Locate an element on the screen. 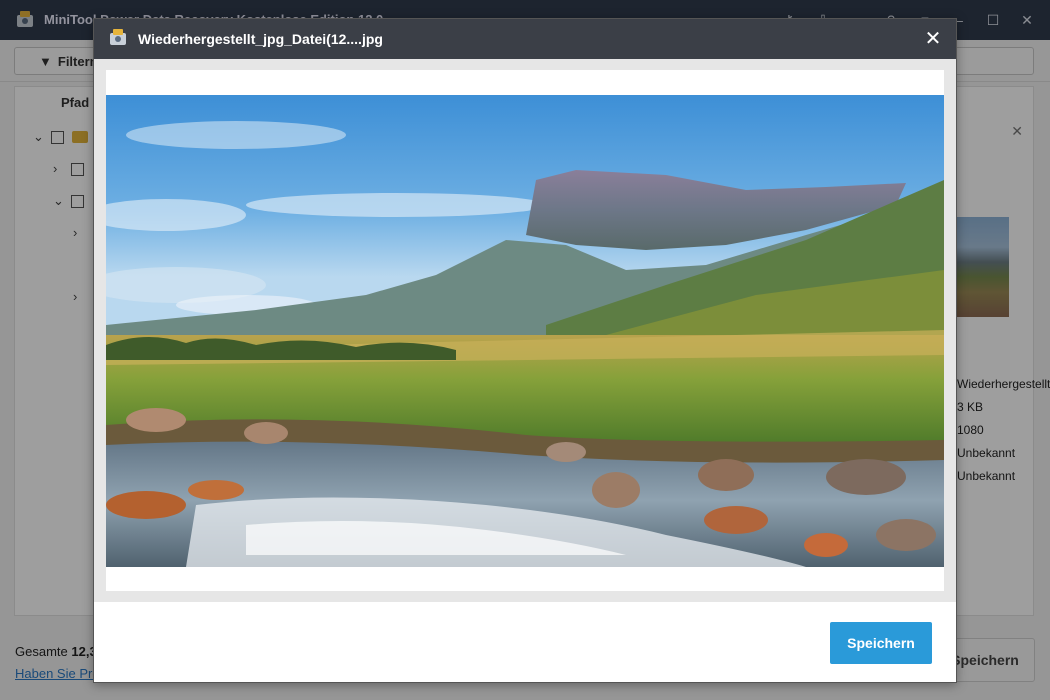 Image resolution: width=1050 pixels, height=700 pixels. close-icon: ✕ is located at coordinates (933, 38).